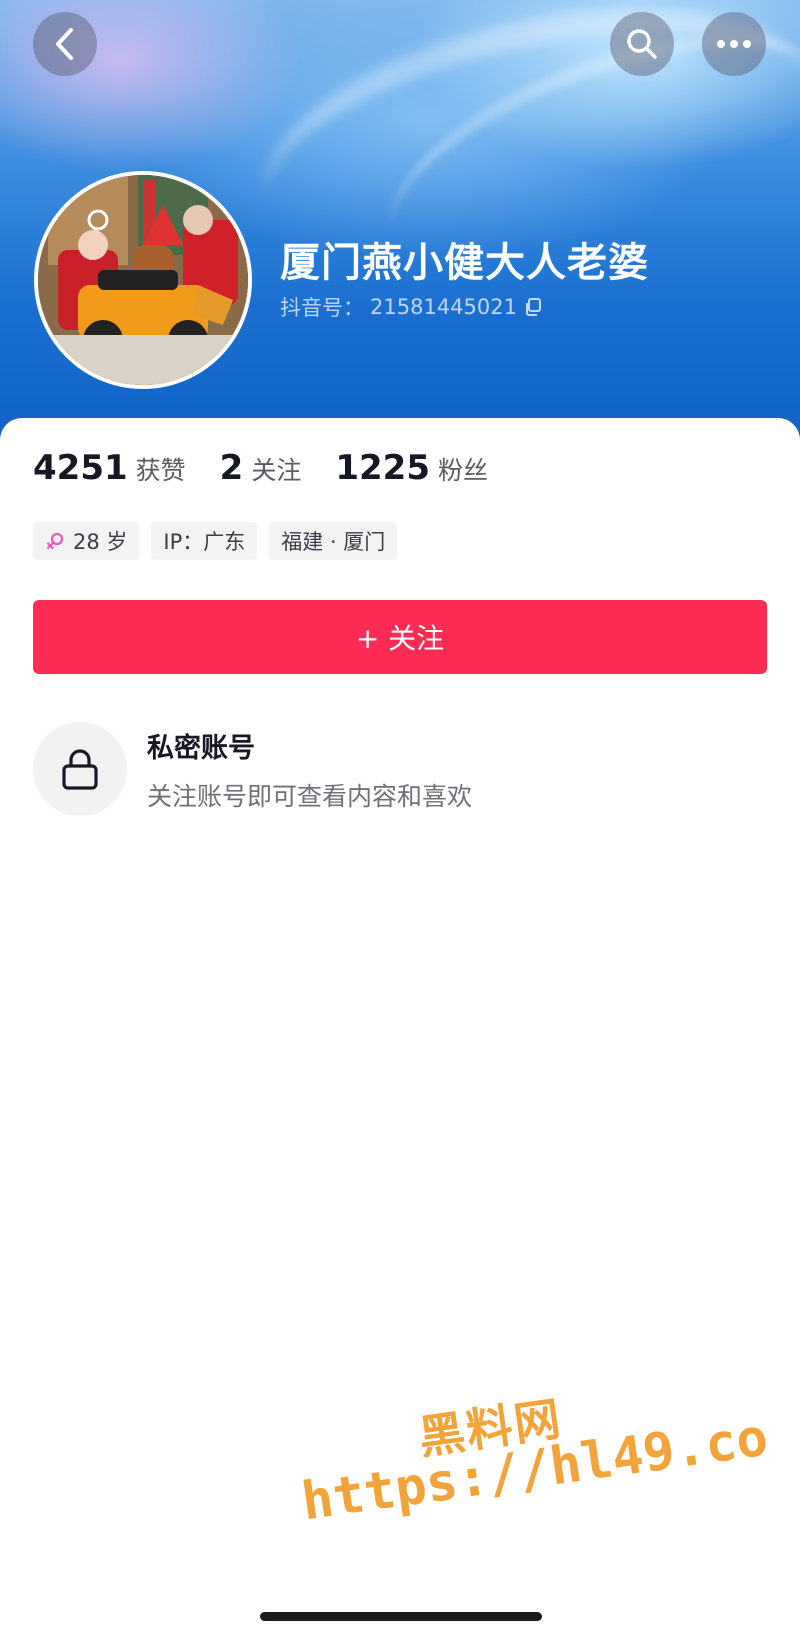  I want to click on stat-label: 获赞, so click(160, 470).